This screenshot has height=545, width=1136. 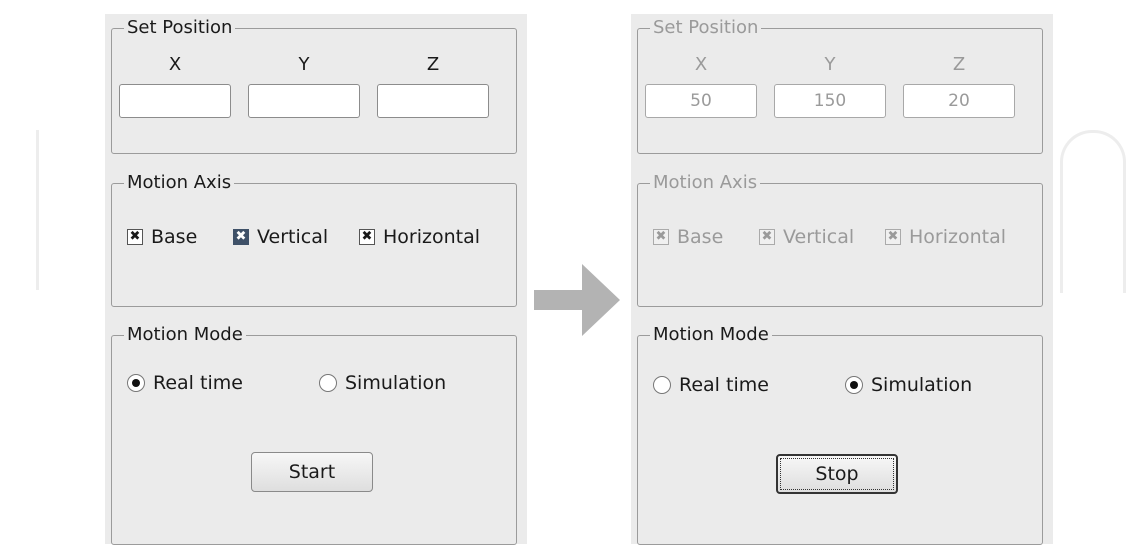 What do you see at coordinates (830, 101) in the screenshot?
I see `y-input: 150` at bounding box center [830, 101].